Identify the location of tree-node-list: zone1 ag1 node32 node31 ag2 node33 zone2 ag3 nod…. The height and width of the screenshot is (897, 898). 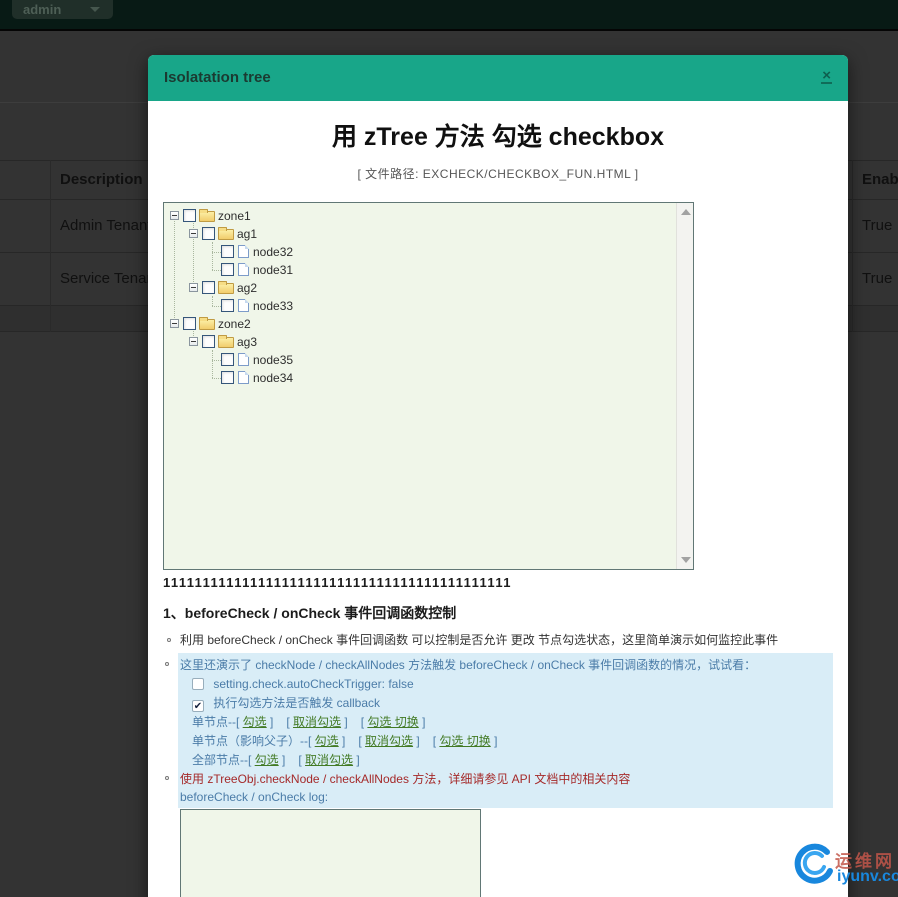
(428, 295).